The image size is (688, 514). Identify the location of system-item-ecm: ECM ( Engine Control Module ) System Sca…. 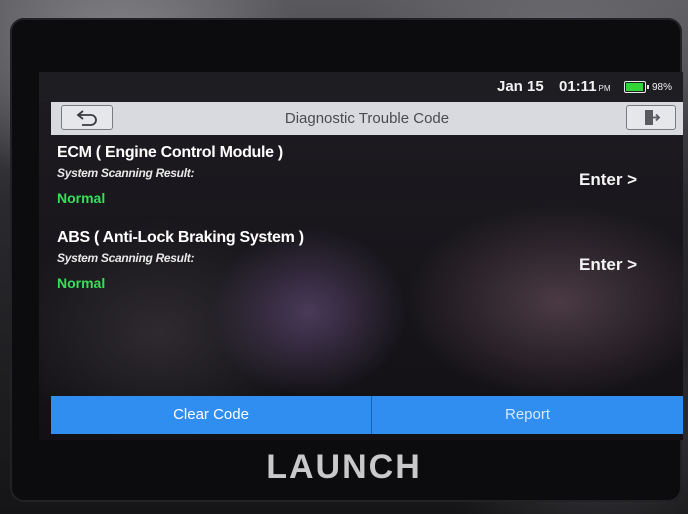
(357, 179).